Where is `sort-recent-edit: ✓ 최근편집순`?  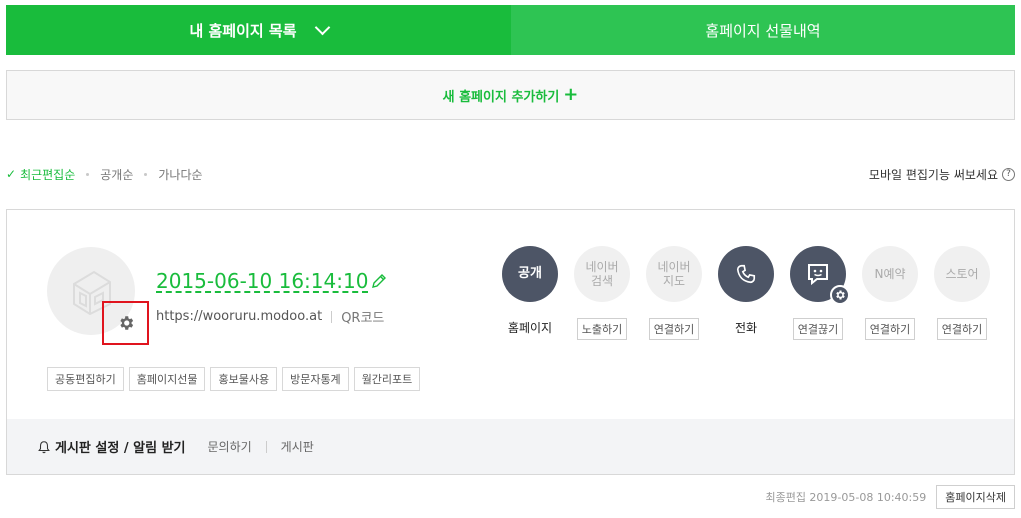 sort-recent-edit: ✓ 최근편집순 is located at coordinates (40, 174).